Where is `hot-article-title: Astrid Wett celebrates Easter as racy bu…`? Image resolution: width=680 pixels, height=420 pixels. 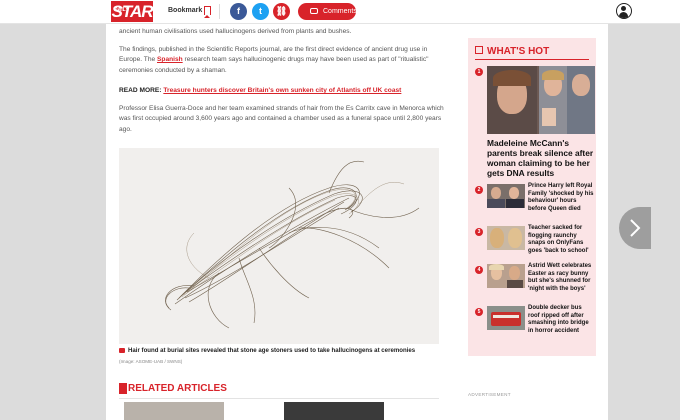
hot-article-title: Astrid Wett celebrates Easter as racy bu… is located at coordinates (561, 278).